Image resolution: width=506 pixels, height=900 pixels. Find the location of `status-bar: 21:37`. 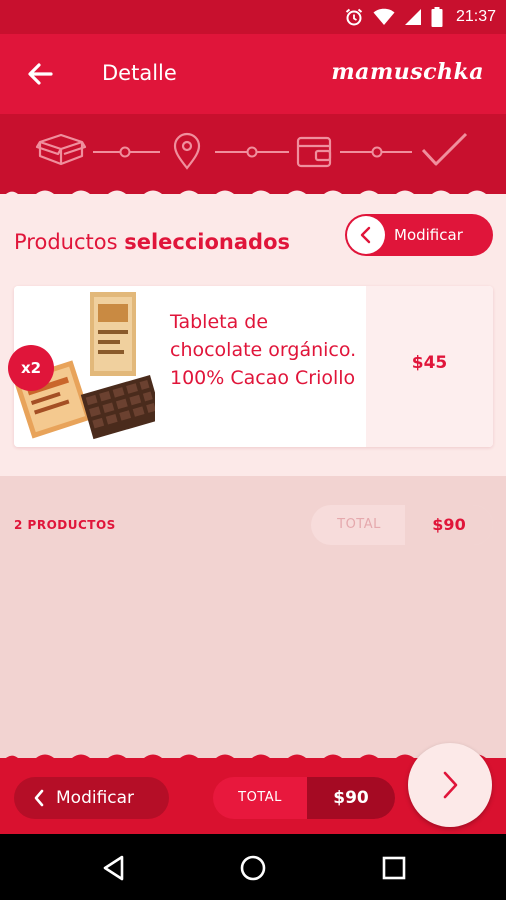

status-bar: 21:37 is located at coordinates (253, 17).